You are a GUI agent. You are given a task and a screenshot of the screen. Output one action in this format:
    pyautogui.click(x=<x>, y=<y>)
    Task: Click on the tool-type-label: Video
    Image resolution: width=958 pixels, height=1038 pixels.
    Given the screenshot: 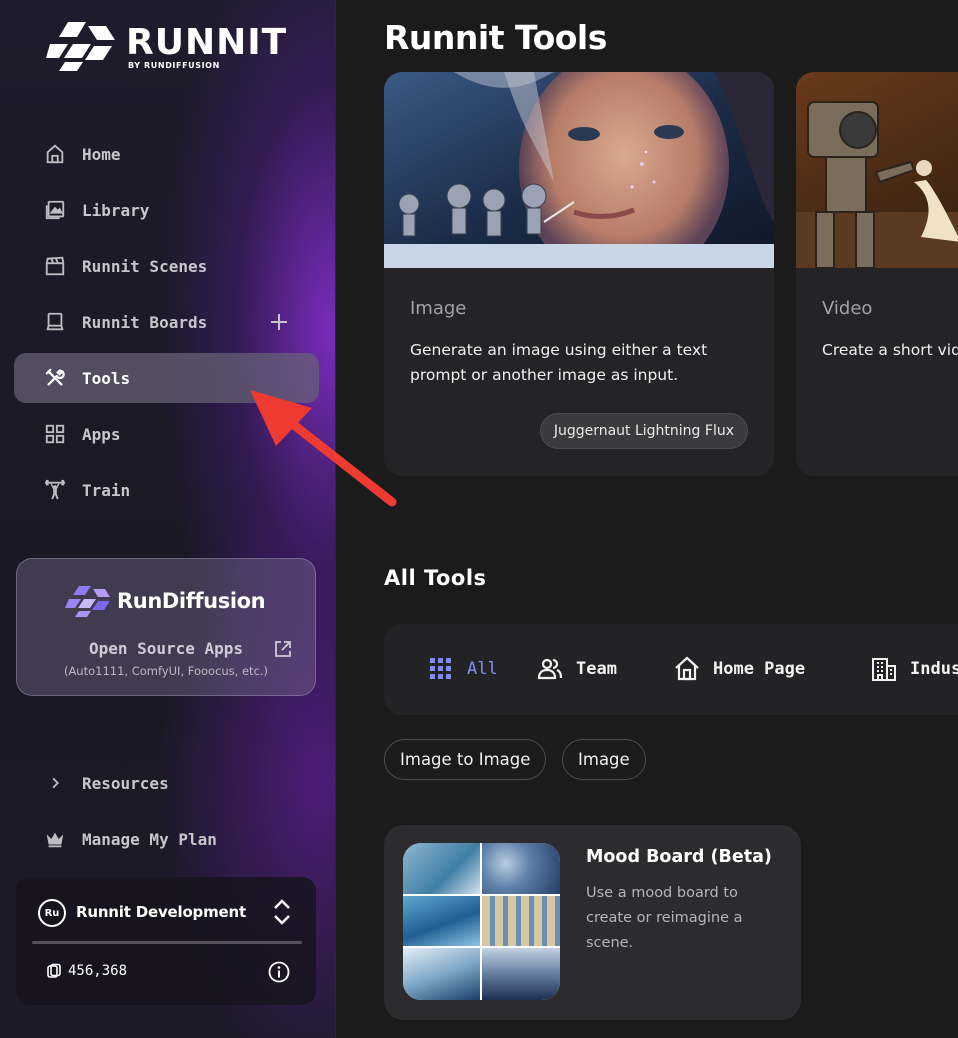 What is the action you would take?
    pyautogui.click(x=847, y=308)
    